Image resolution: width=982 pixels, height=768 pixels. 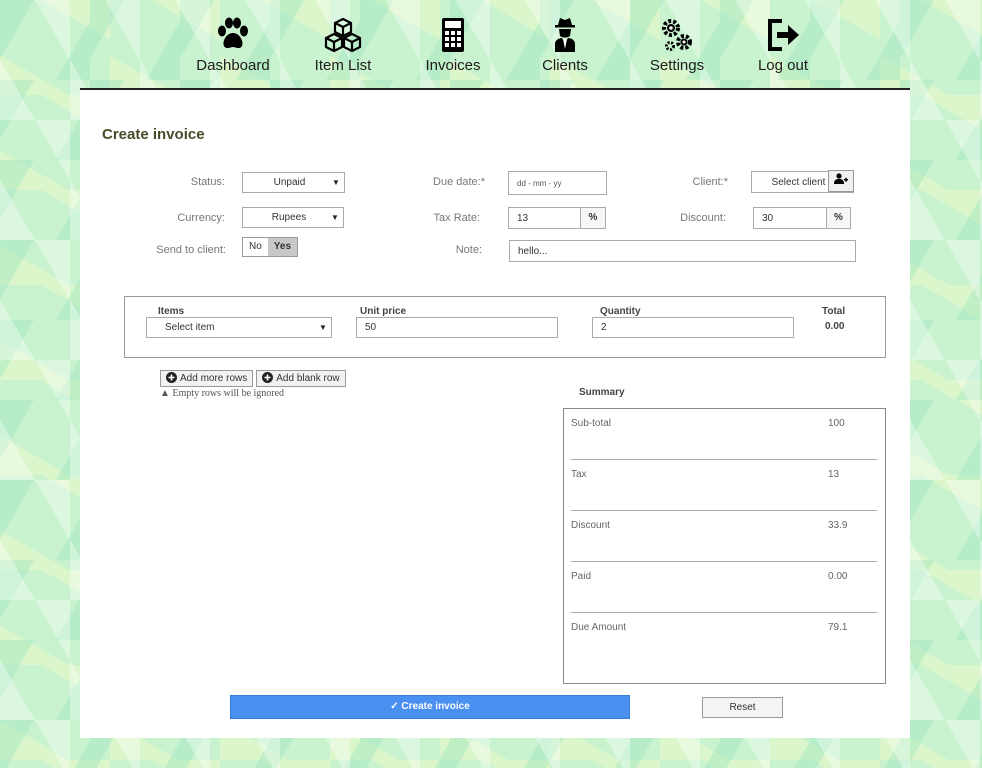 I want to click on nav-clients: Clients, so click(x=565, y=45).